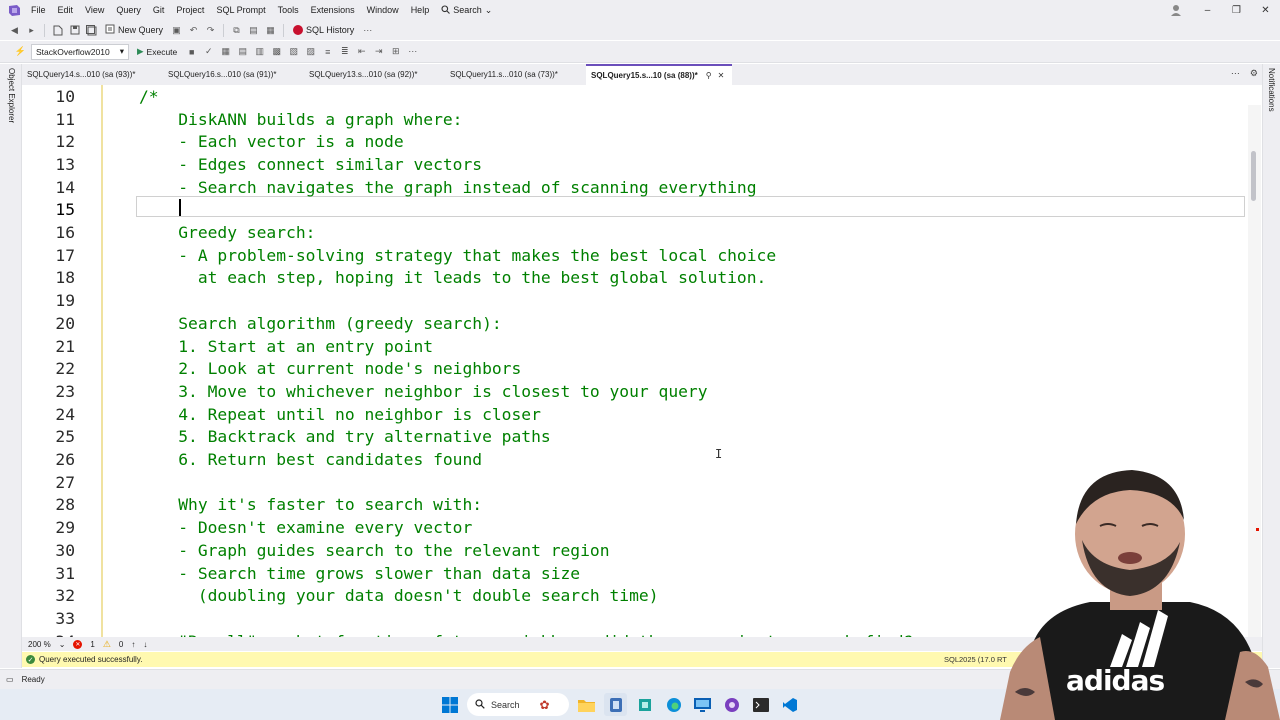 The image size is (1280, 720). What do you see at coordinates (1254, 73) in the screenshot?
I see `gear-icon: ⚙` at bounding box center [1254, 73].